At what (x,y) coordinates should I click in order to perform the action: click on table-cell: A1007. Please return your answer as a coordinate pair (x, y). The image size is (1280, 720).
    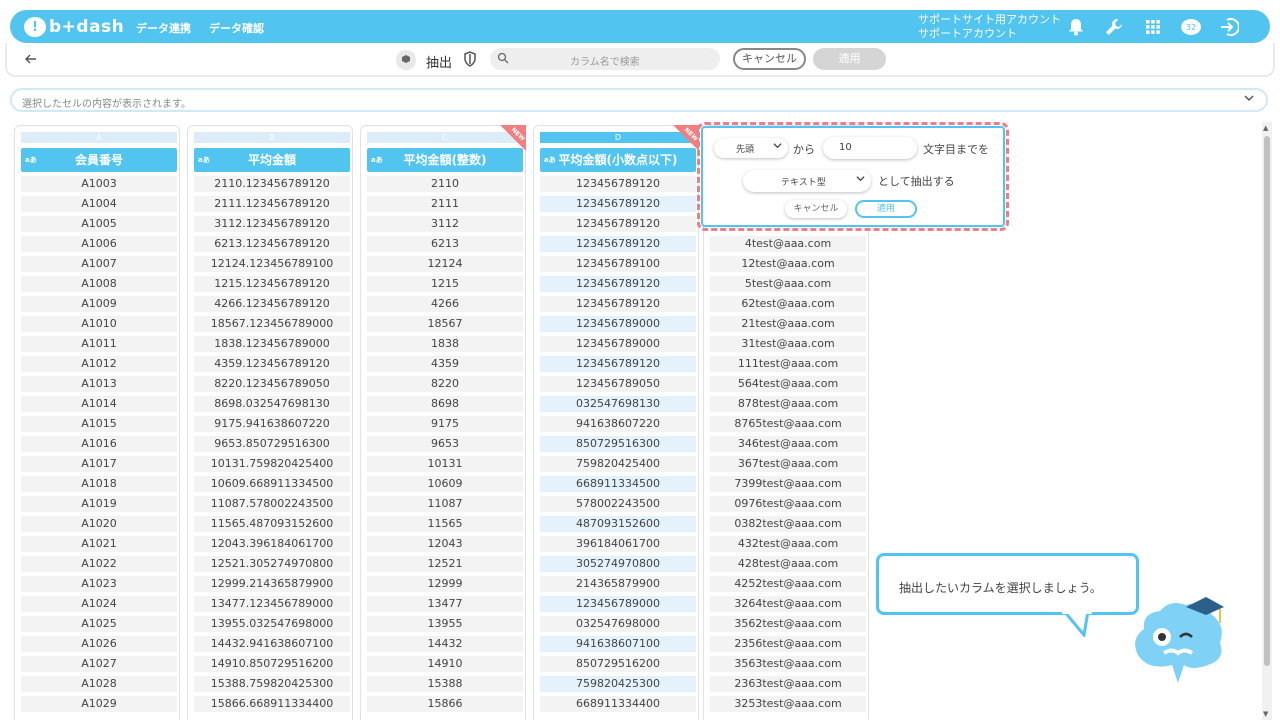
    Looking at the image, I should click on (99, 264).